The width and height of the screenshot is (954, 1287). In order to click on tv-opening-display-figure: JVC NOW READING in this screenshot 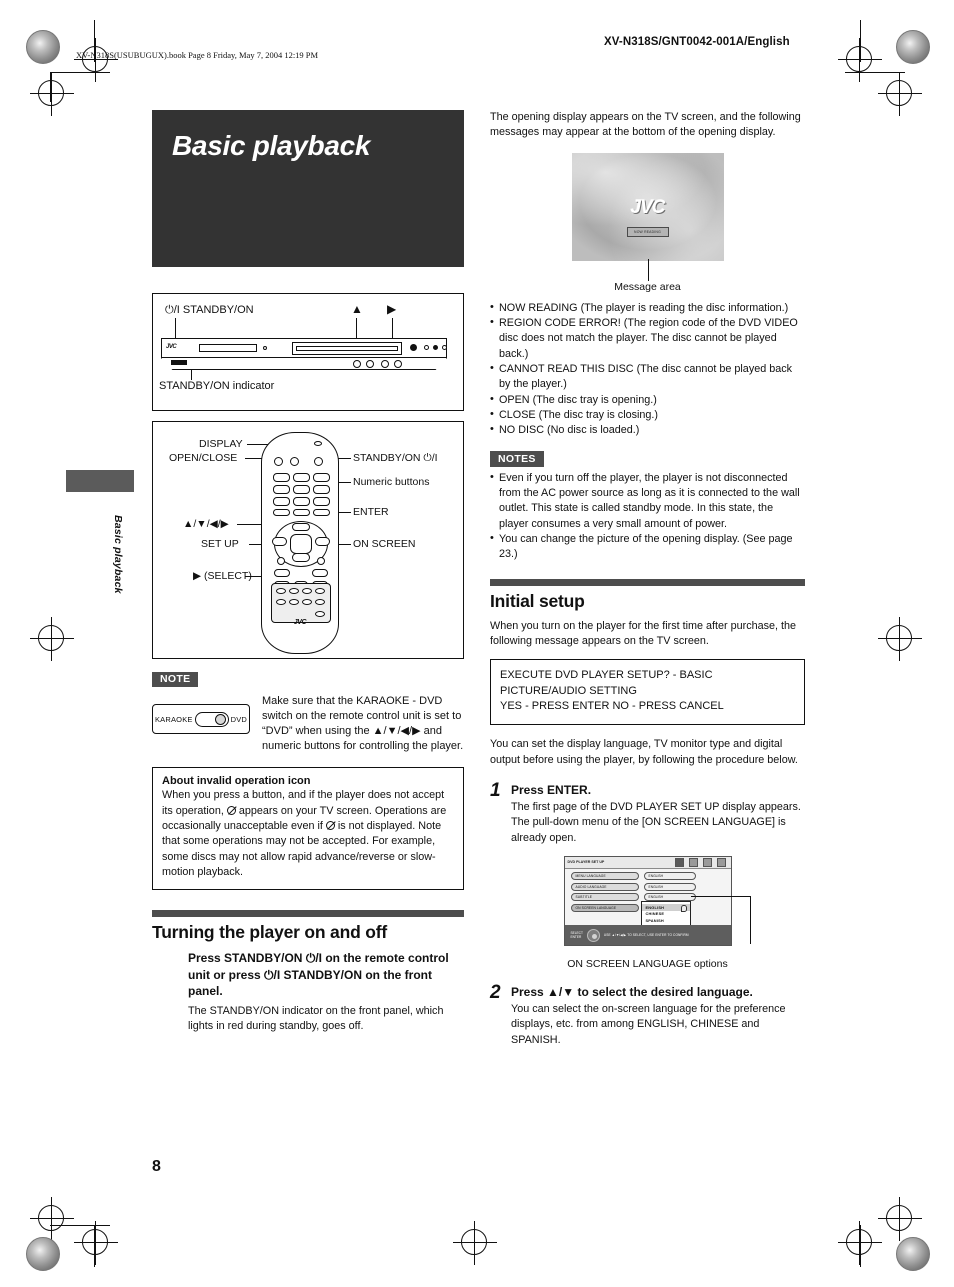, I will do `click(647, 206)`.